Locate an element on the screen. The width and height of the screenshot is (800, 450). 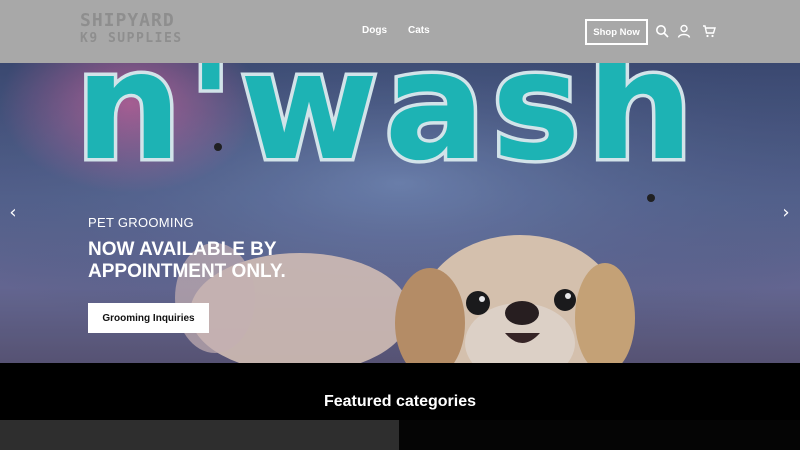
site-header: SHIPYARD K9 SUPPLIES Dogs Cats Shop Now is located at coordinates (400, 31).